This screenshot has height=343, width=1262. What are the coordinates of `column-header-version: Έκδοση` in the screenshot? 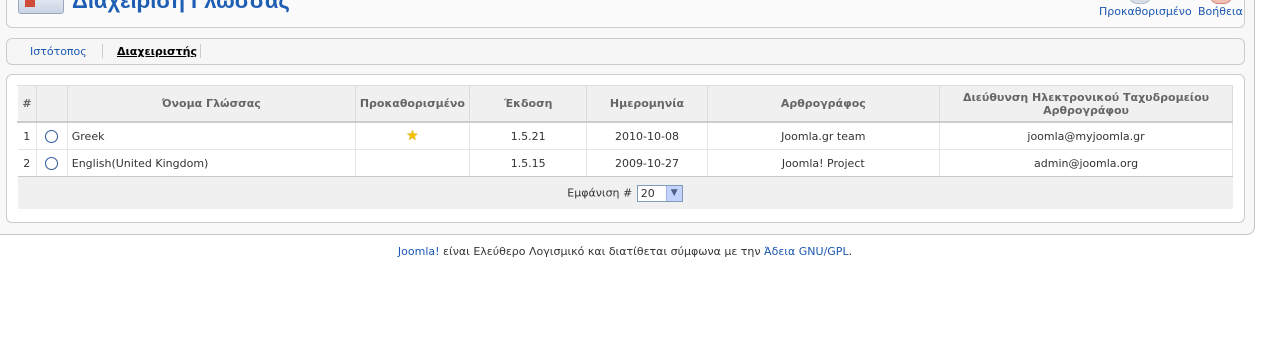 It's located at (528, 104).